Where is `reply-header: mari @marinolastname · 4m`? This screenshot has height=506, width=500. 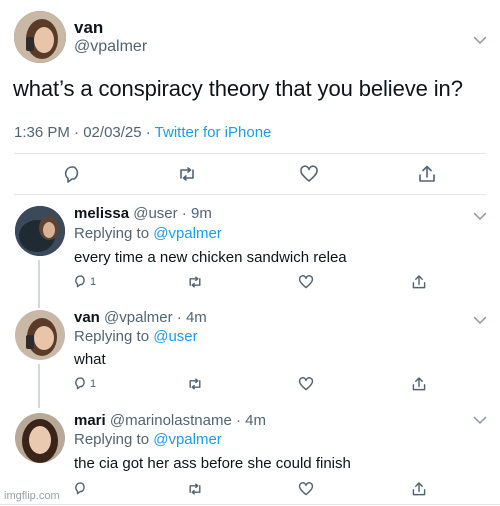
reply-header: mari @marinolastname · 4m is located at coordinates (170, 420).